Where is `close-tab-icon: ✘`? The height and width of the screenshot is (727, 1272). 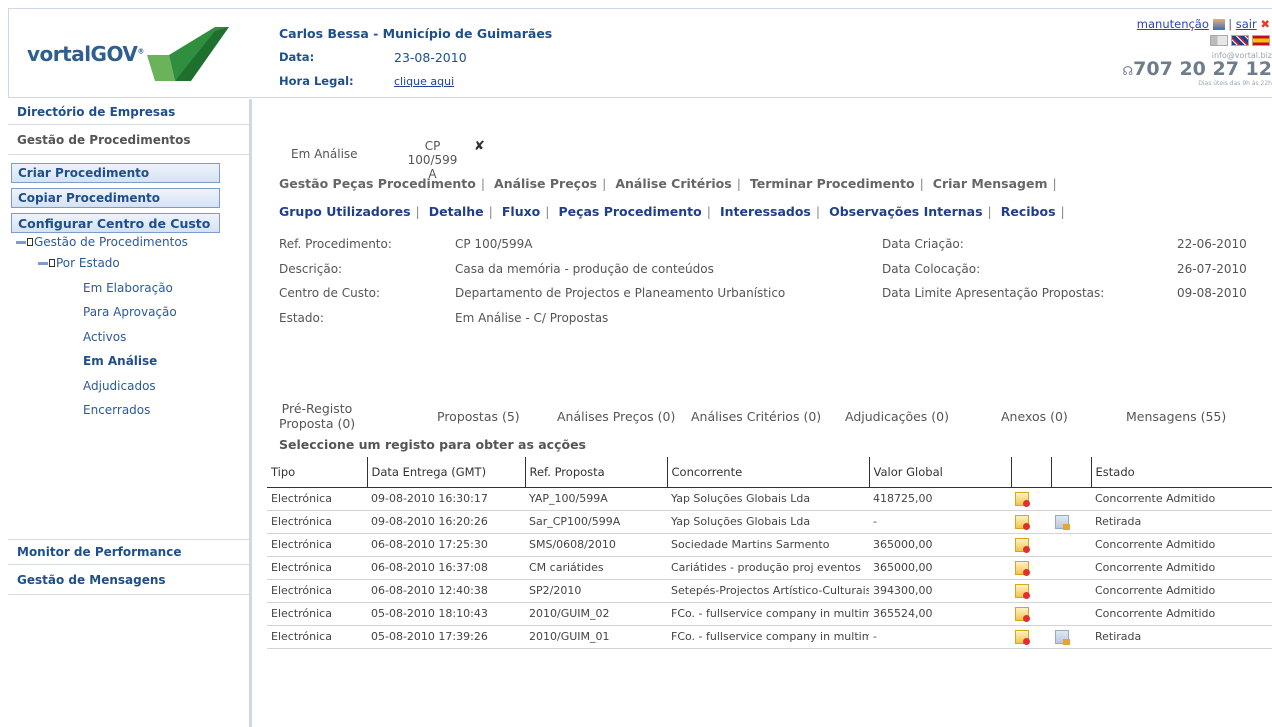 close-tab-icon: ✘ is located at coordinates (479, 146).